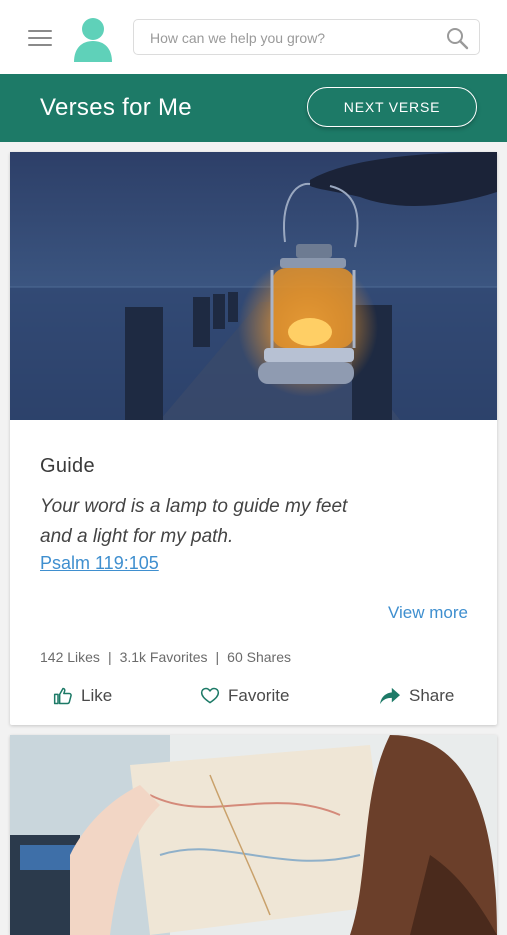 The height and width of the screenshot is (935, 507). Describe the element at coordinates (97, 695) in the screenshot. I see `like-label: Like` at that location.